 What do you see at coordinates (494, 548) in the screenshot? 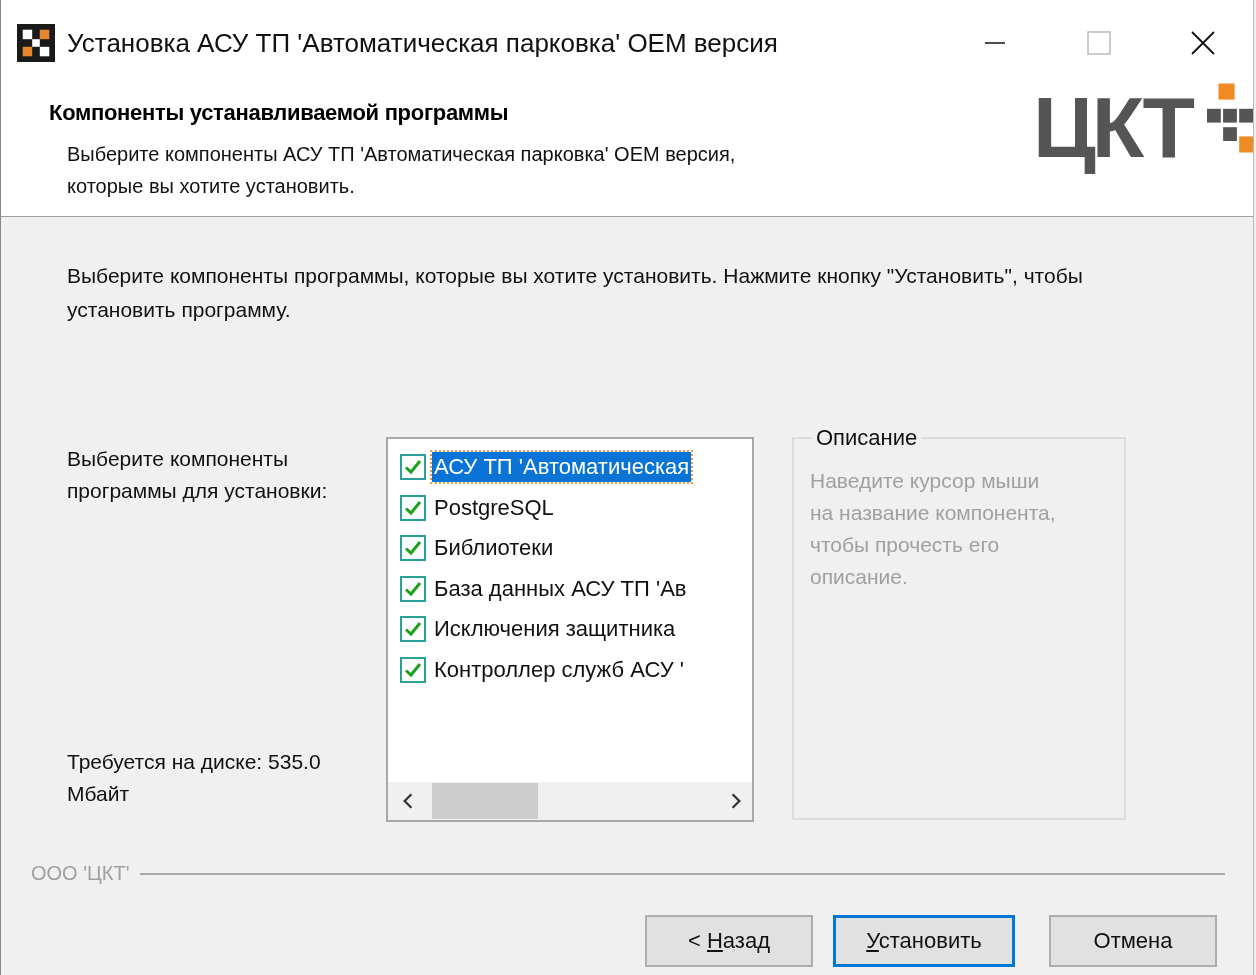
I see `component-item: Библиотеки` at bounding box center [494, 548].